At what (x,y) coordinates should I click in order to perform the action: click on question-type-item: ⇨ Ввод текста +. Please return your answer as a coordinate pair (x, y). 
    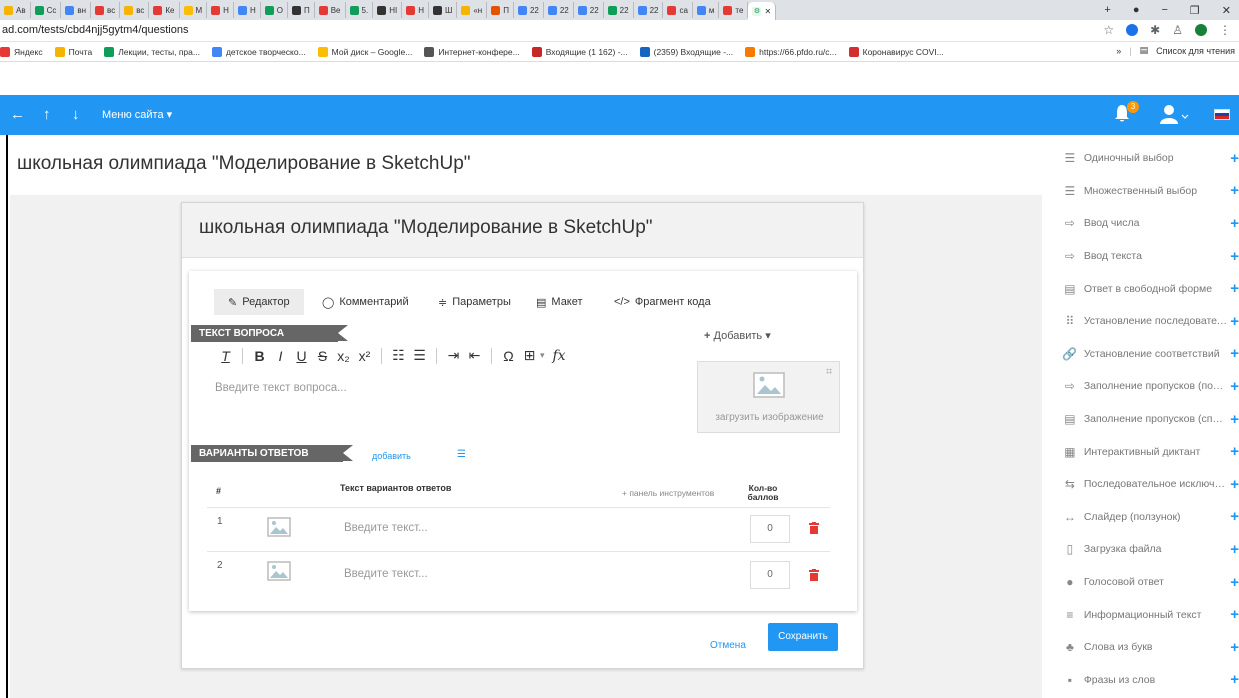
    Looking at the image, I should click on (1145, 256).